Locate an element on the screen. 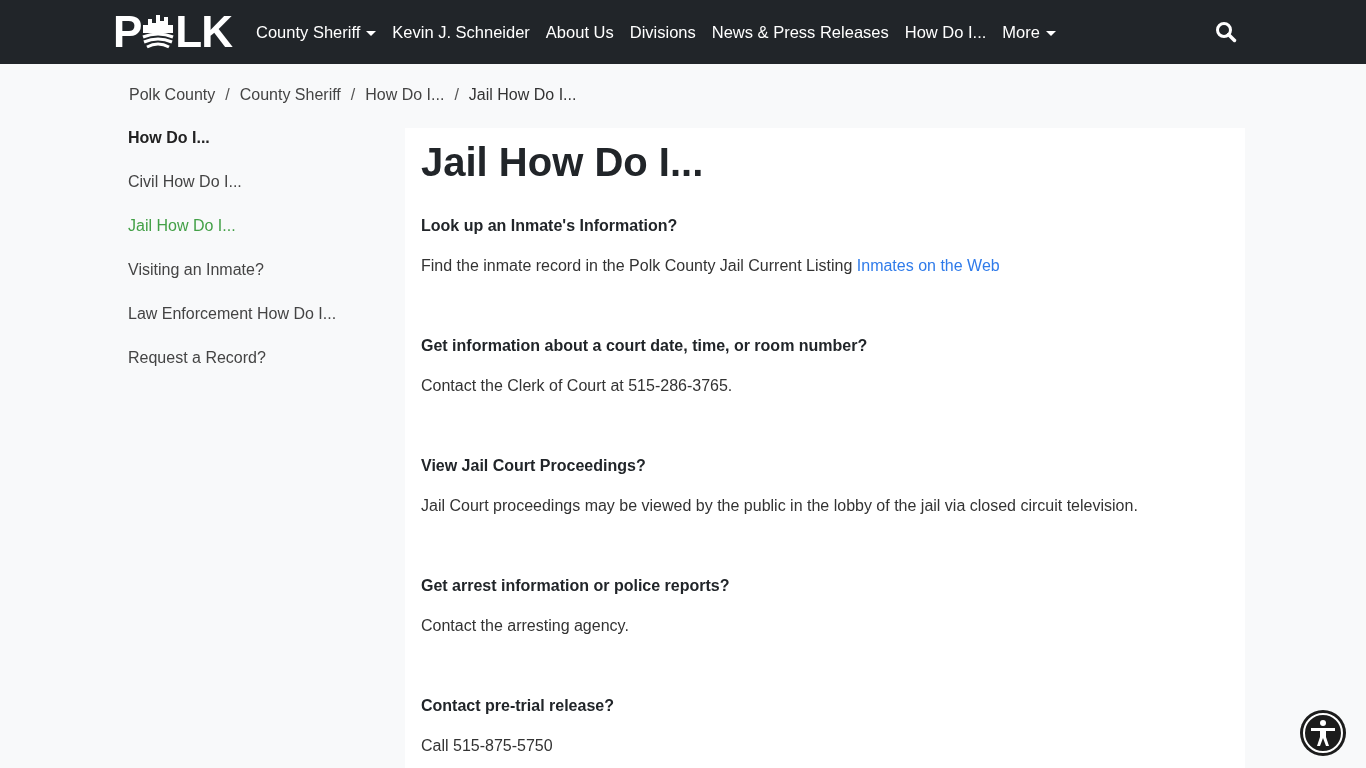 The image size is (1366, 768). breadcrumb-link: County Sheriff is located at coordinates (290, 95).